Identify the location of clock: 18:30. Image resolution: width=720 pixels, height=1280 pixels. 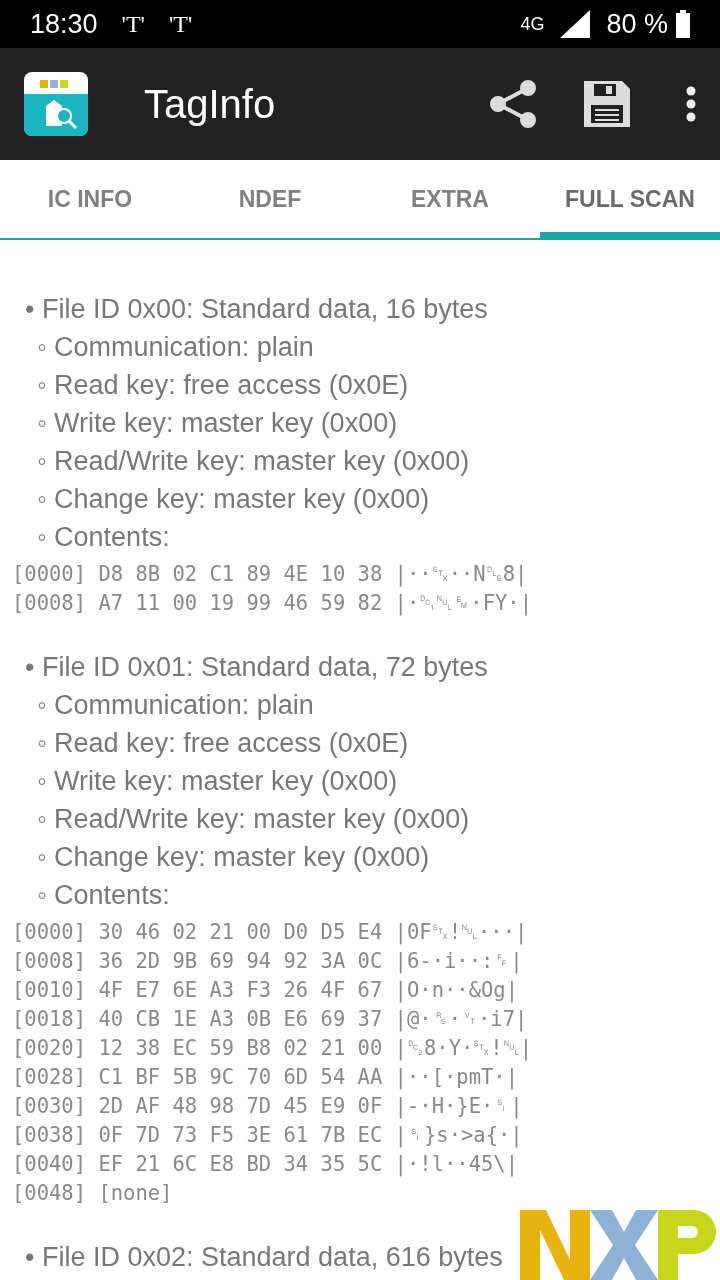
(64, 24).